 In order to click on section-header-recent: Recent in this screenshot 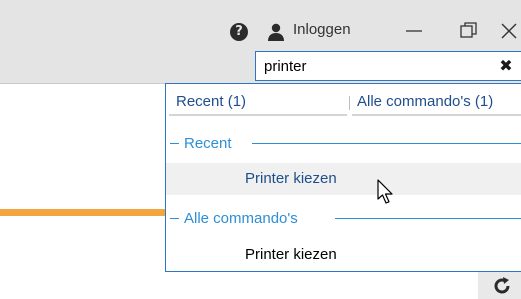, I will do `click(343, 144)`.